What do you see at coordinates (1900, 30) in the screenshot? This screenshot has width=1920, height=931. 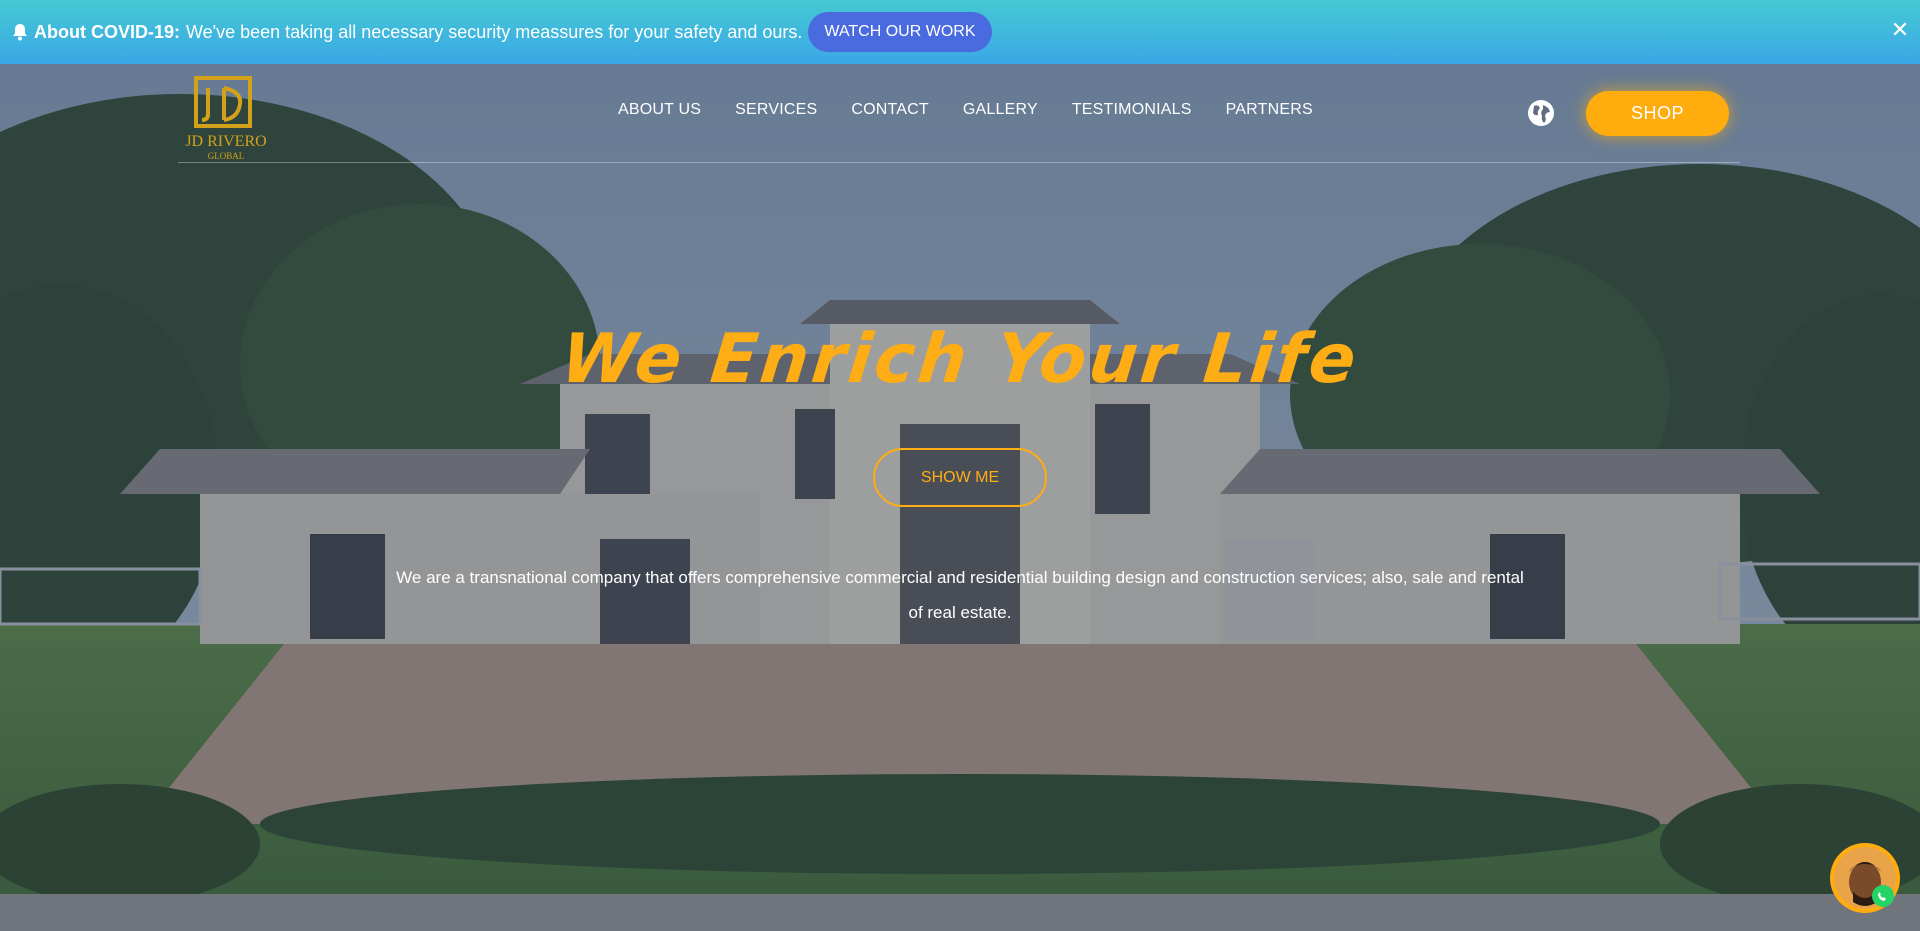 I see `close-icon: ✕` at bounding box center [1900, 30].